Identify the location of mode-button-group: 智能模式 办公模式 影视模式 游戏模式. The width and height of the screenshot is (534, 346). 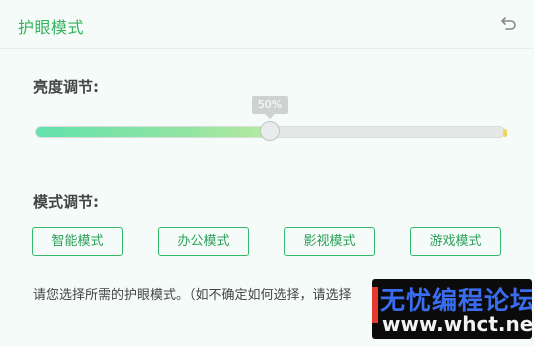
(267, 242).